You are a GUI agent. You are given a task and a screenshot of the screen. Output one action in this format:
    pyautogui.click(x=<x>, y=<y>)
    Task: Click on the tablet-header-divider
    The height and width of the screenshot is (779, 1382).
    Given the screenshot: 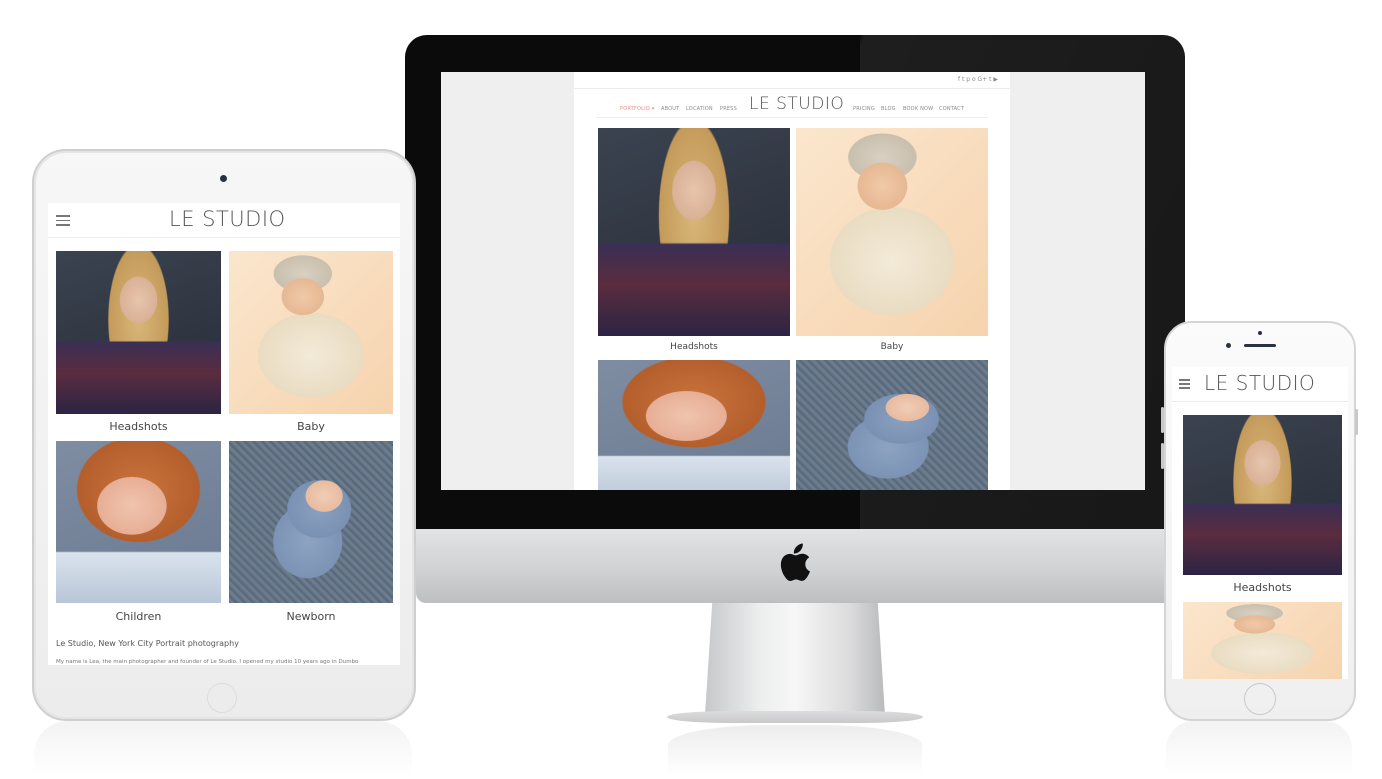 What is the action you would take?
    pyautogui.click(x=224, y=237)
    